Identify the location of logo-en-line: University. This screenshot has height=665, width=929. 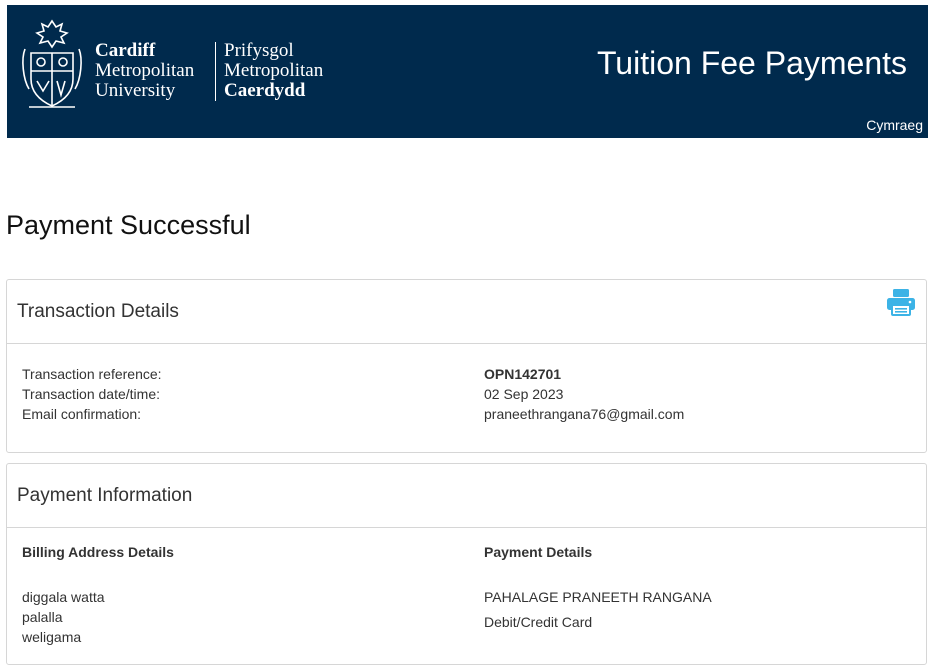
(135, 90).